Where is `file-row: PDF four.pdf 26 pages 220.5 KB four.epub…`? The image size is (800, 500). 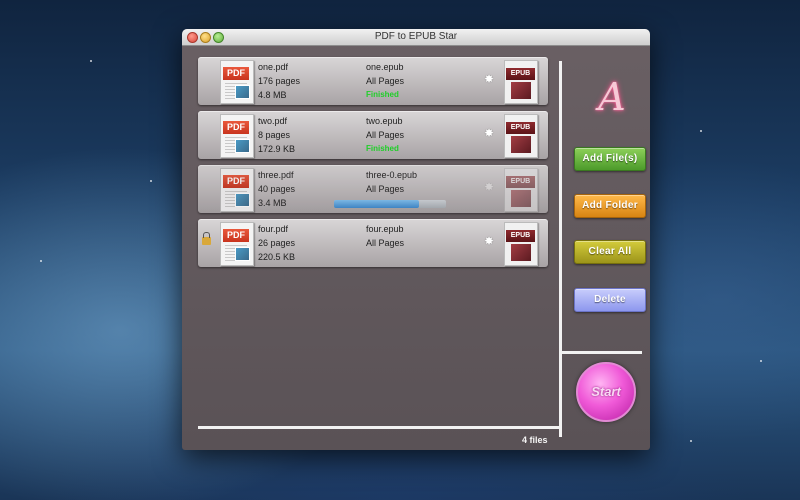
file-row: PDF four.pdf 26 pages 220.5 KB four.epub… is located at coordinates (373, 243).